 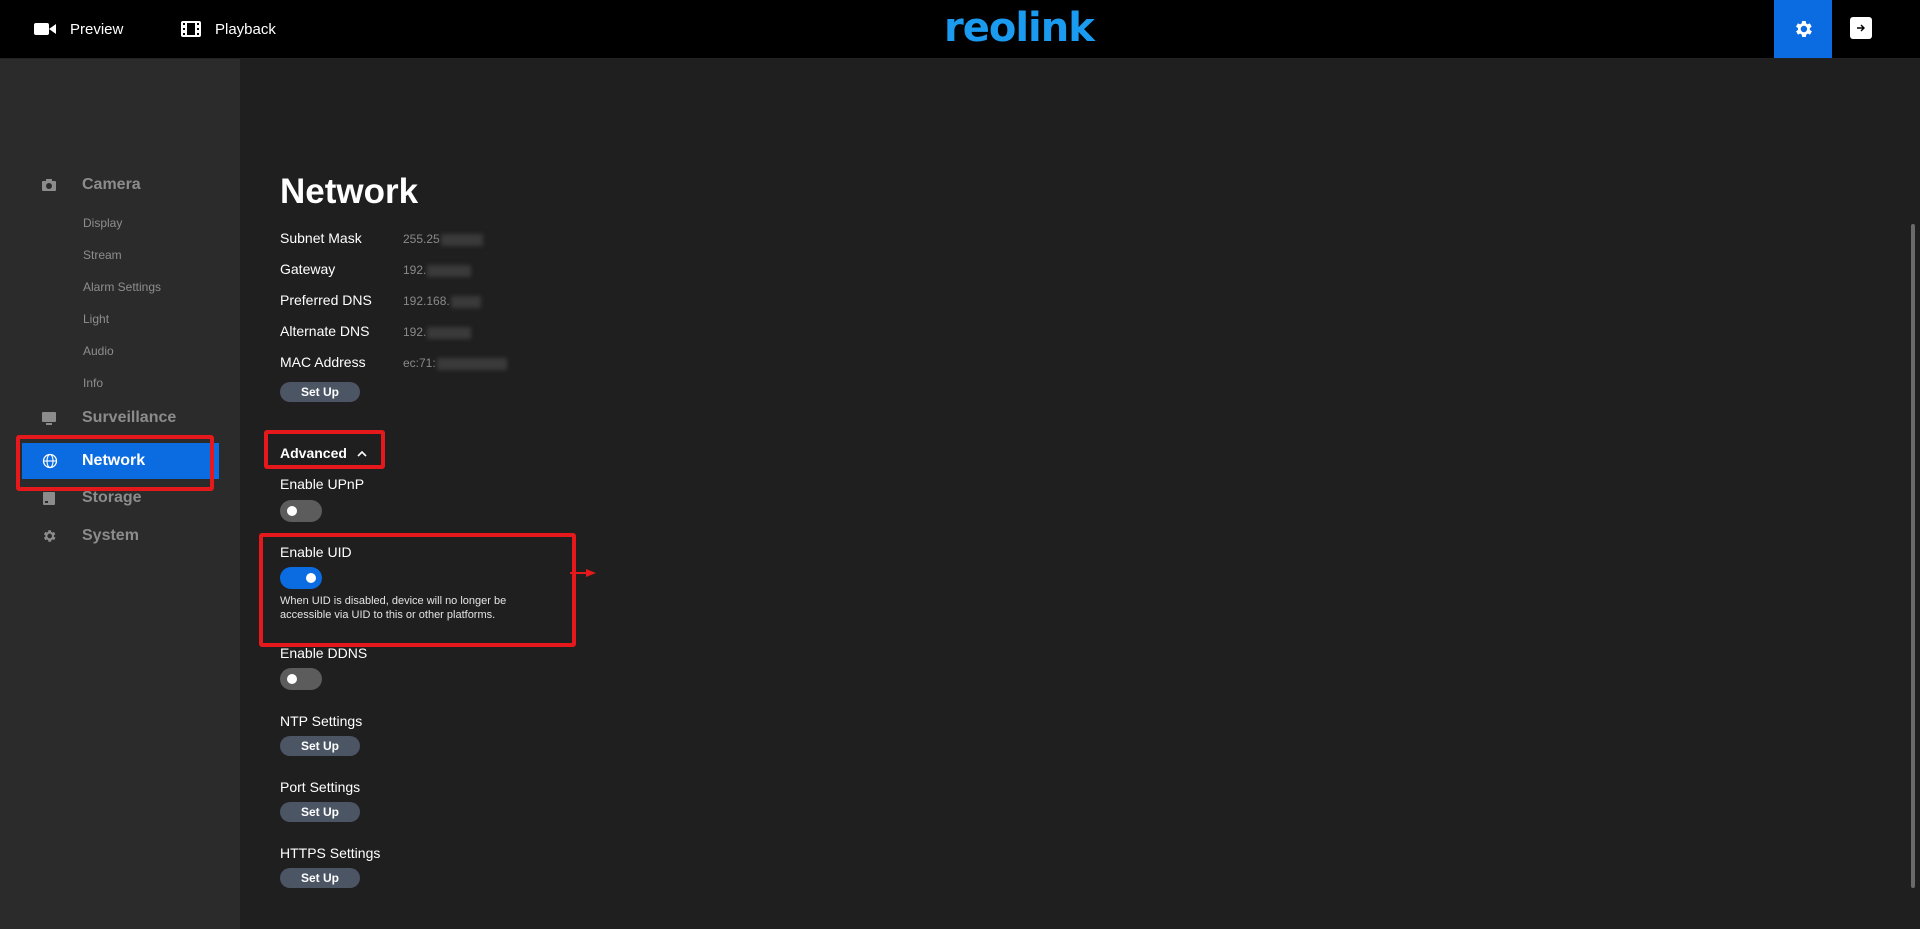 I want to click on field-value: 255.25, so click(x=443, y=239).